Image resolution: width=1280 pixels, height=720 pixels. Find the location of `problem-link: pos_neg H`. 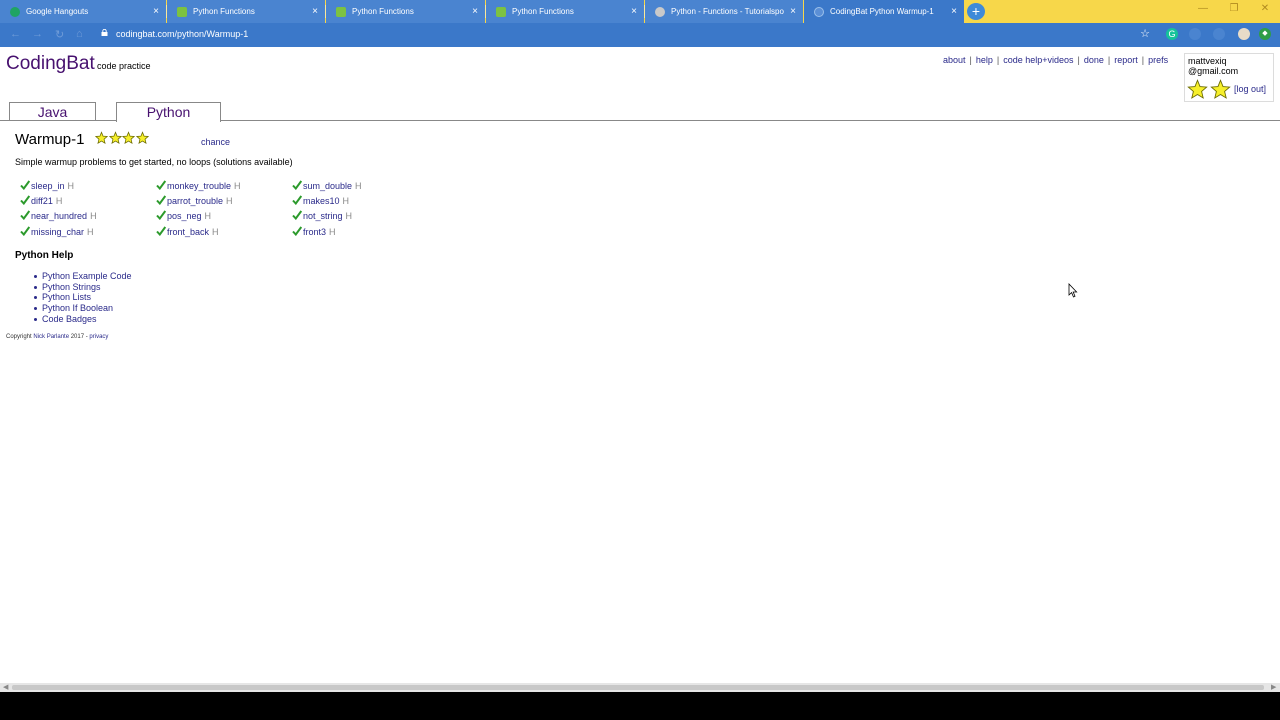

problem-link: pos_neg H is located at coordinates (183, 216).